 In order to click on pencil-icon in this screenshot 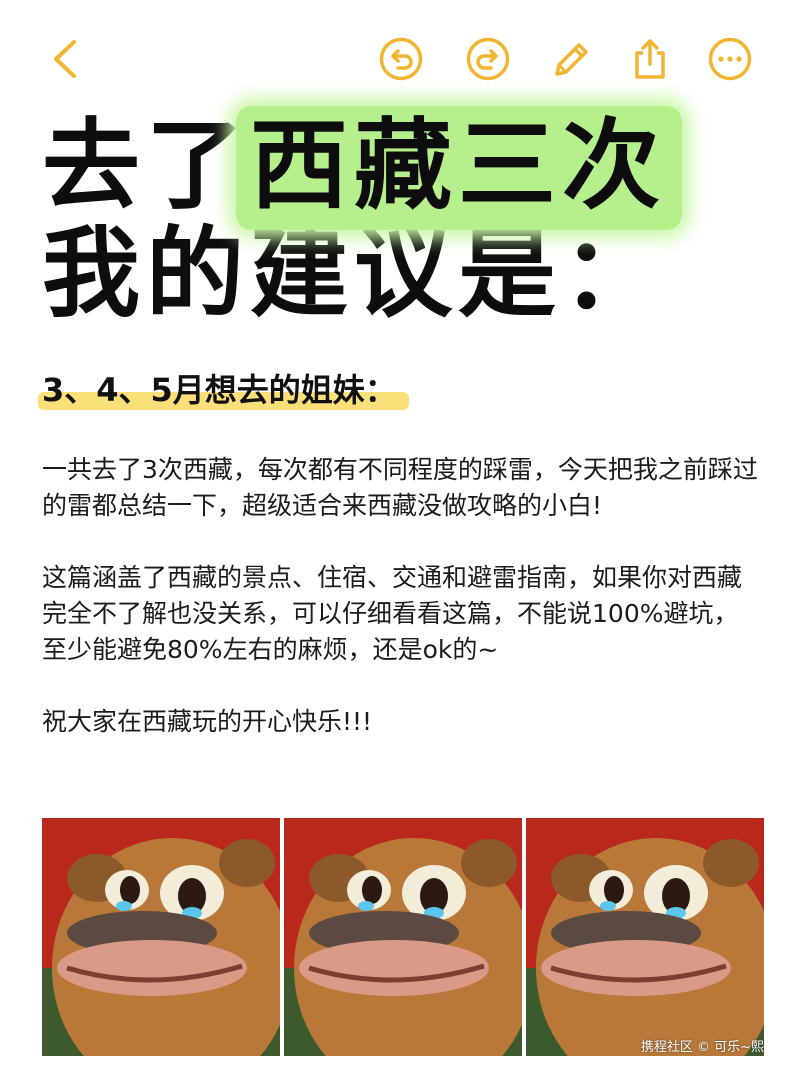, I will do `click(571, 59)`.